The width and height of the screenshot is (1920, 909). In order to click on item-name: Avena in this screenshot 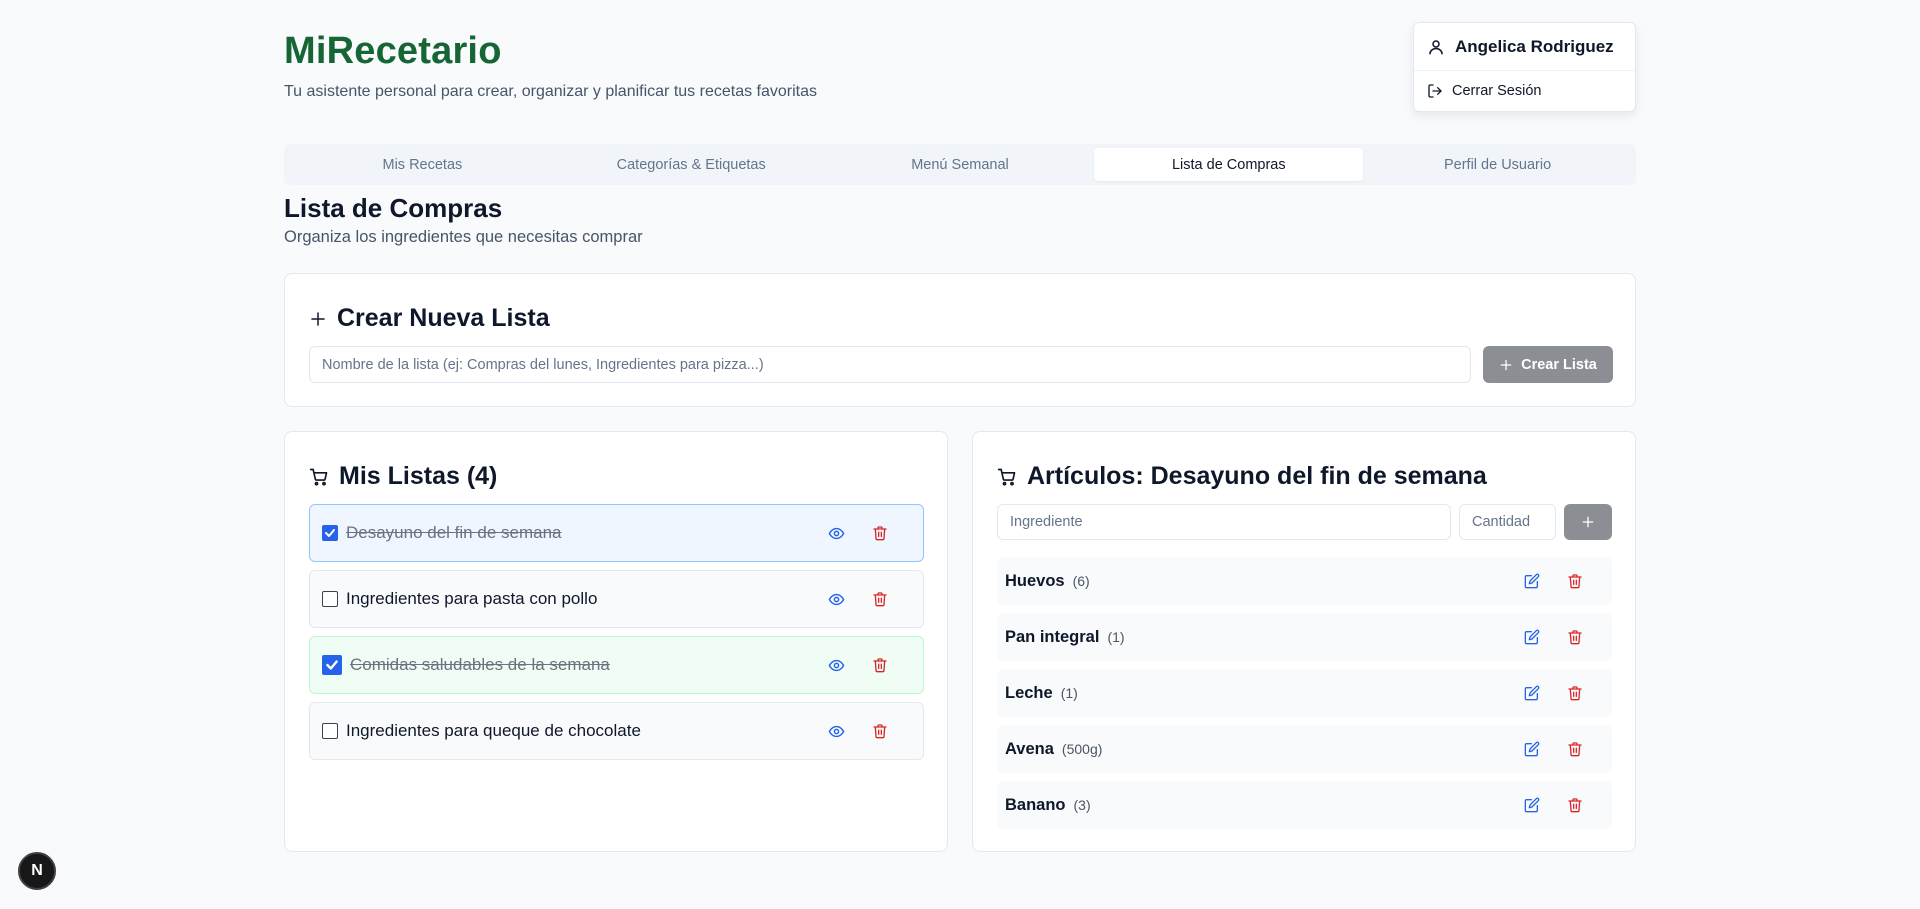, I will do `click(1029, 748)`.